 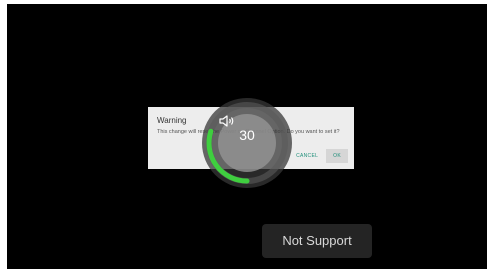 What do you see at coordinates (226, 121) in the screenshot?
I see `speaker-icon` at bounding box center [226, 121].